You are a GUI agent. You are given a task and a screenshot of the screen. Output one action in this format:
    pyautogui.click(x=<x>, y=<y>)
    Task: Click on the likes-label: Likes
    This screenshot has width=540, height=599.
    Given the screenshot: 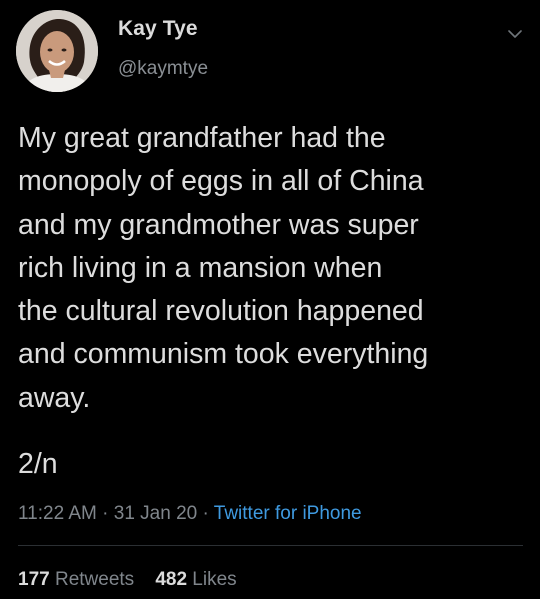 What is the action you would take?
    pyautogui.click(x=214, y=579)
    